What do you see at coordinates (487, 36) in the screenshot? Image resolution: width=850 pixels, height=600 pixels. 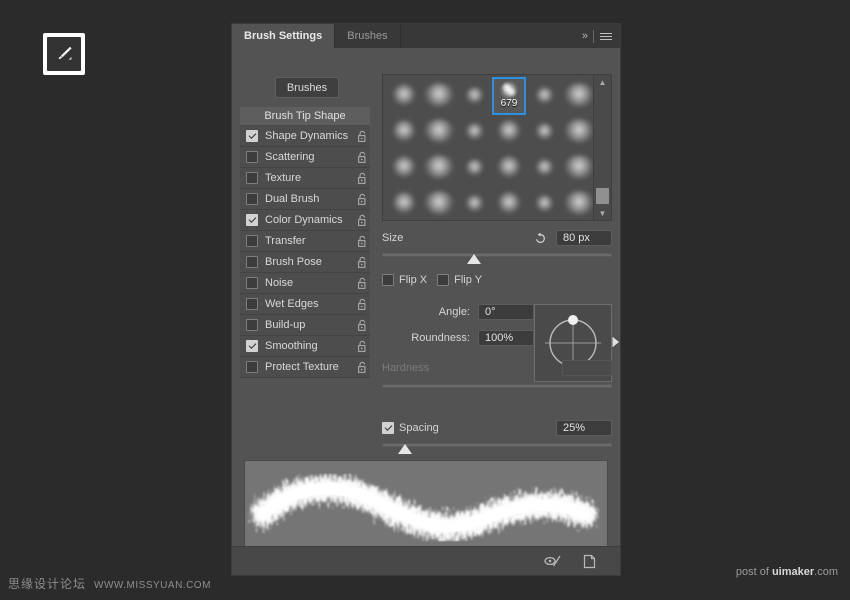 I see `tabstrip-spacer` at bounding box center [487, 36].